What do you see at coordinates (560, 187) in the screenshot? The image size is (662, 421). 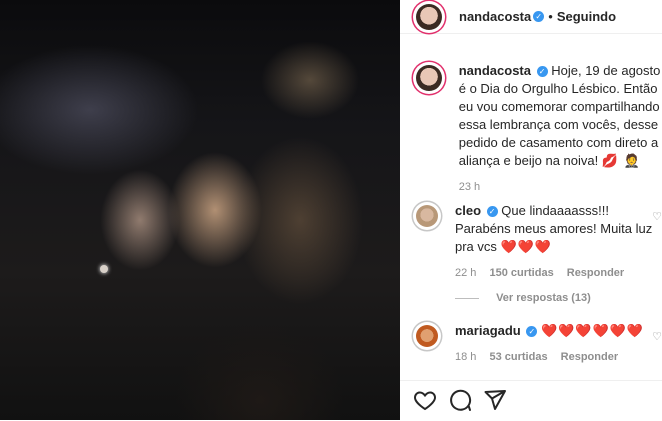 I see `caption-time: 23 h` at bounding box center [560, 187].